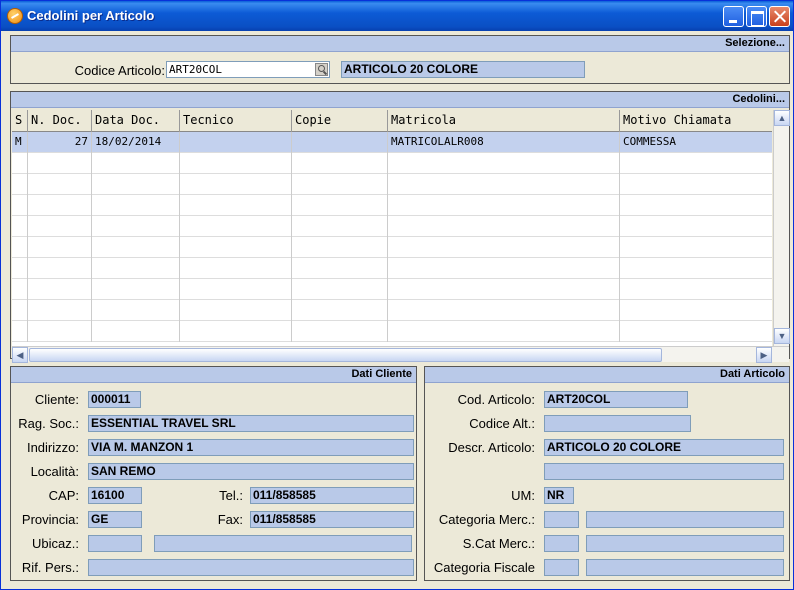 The image size is (794, 590). Describe the element at coordinates (779, 16) in the screenshot. I see `close-button` at that location.